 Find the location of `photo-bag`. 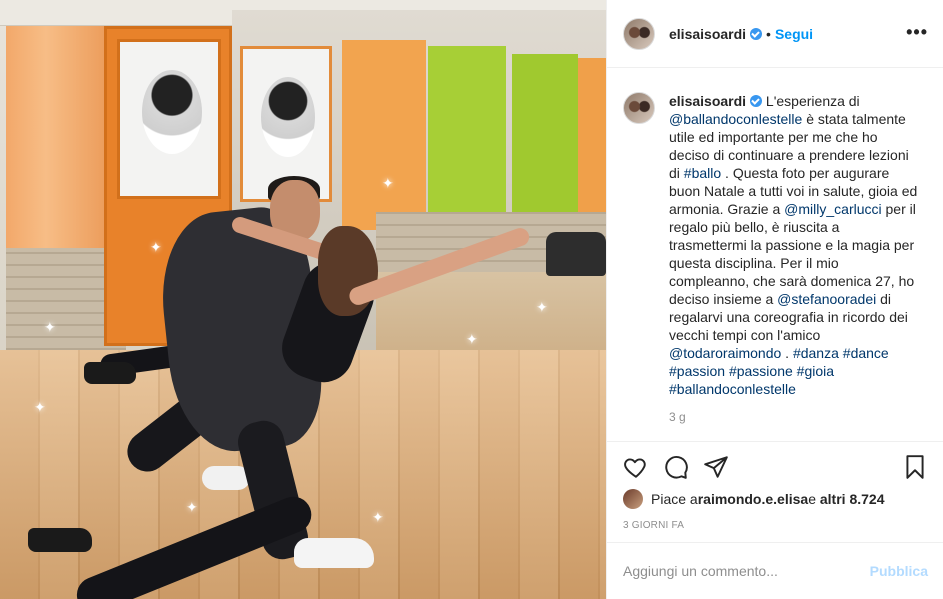

photo-bag is located at coordinates (576, 254).